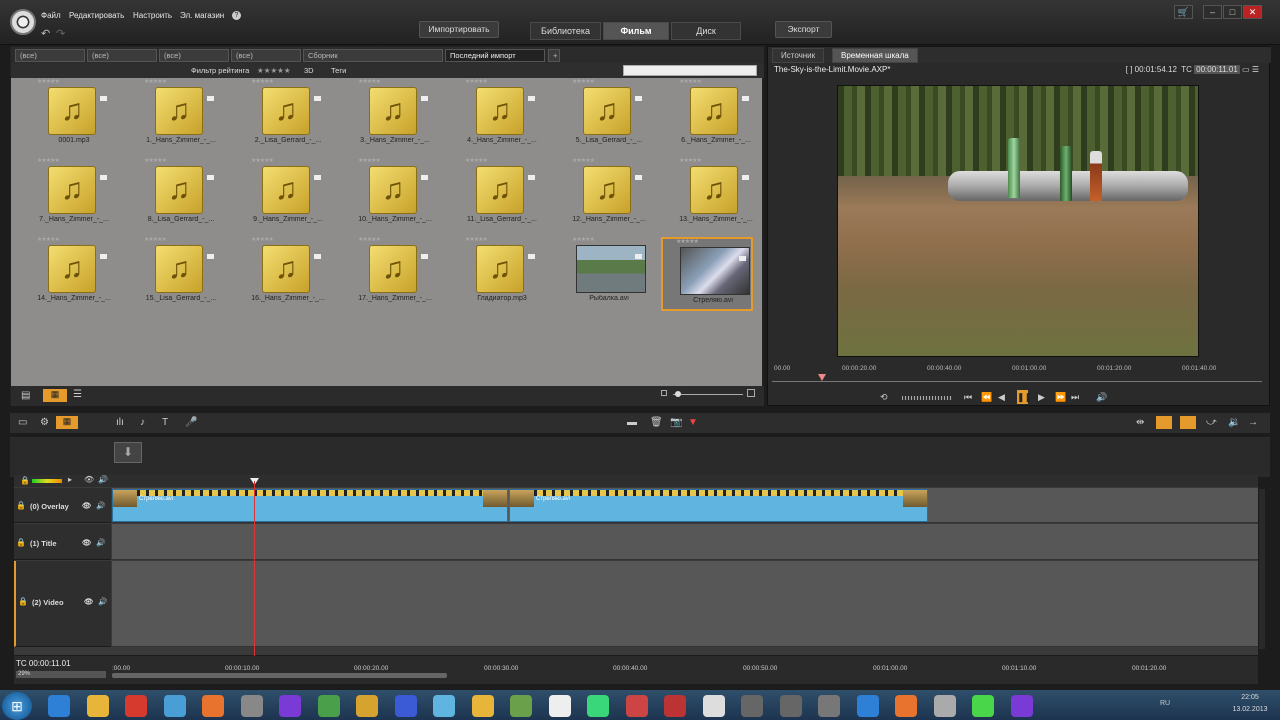  What do you see at coordinates (1021, 706) in the screenshot?
I see `pinnacle-icon` at bounding box center [1021, 706].